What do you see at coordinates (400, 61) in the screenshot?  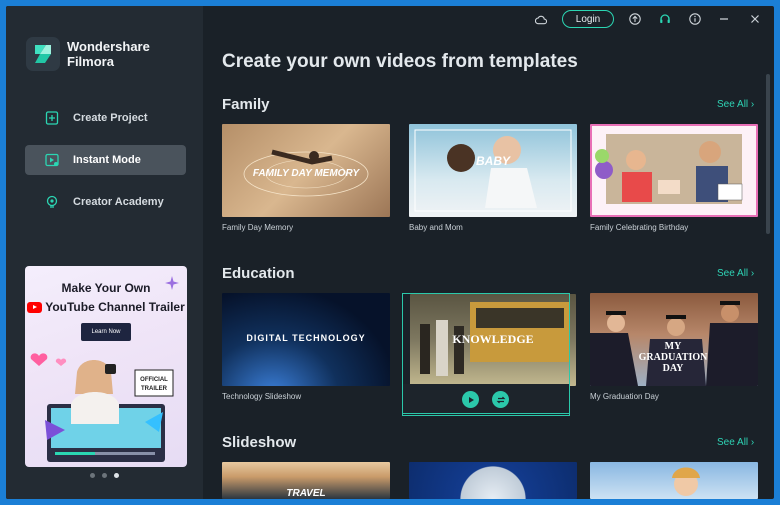 I see `page-title: Create your own videos from templates` at bounding box center [400, 61].